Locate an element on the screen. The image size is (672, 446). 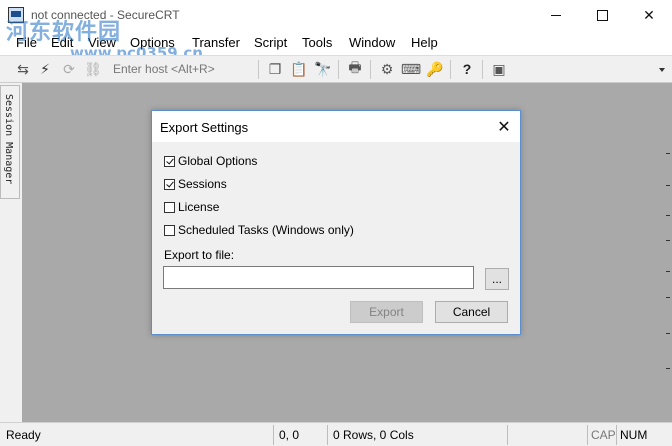
checkbox-label: Sessions is located at coordinates (202, 184).